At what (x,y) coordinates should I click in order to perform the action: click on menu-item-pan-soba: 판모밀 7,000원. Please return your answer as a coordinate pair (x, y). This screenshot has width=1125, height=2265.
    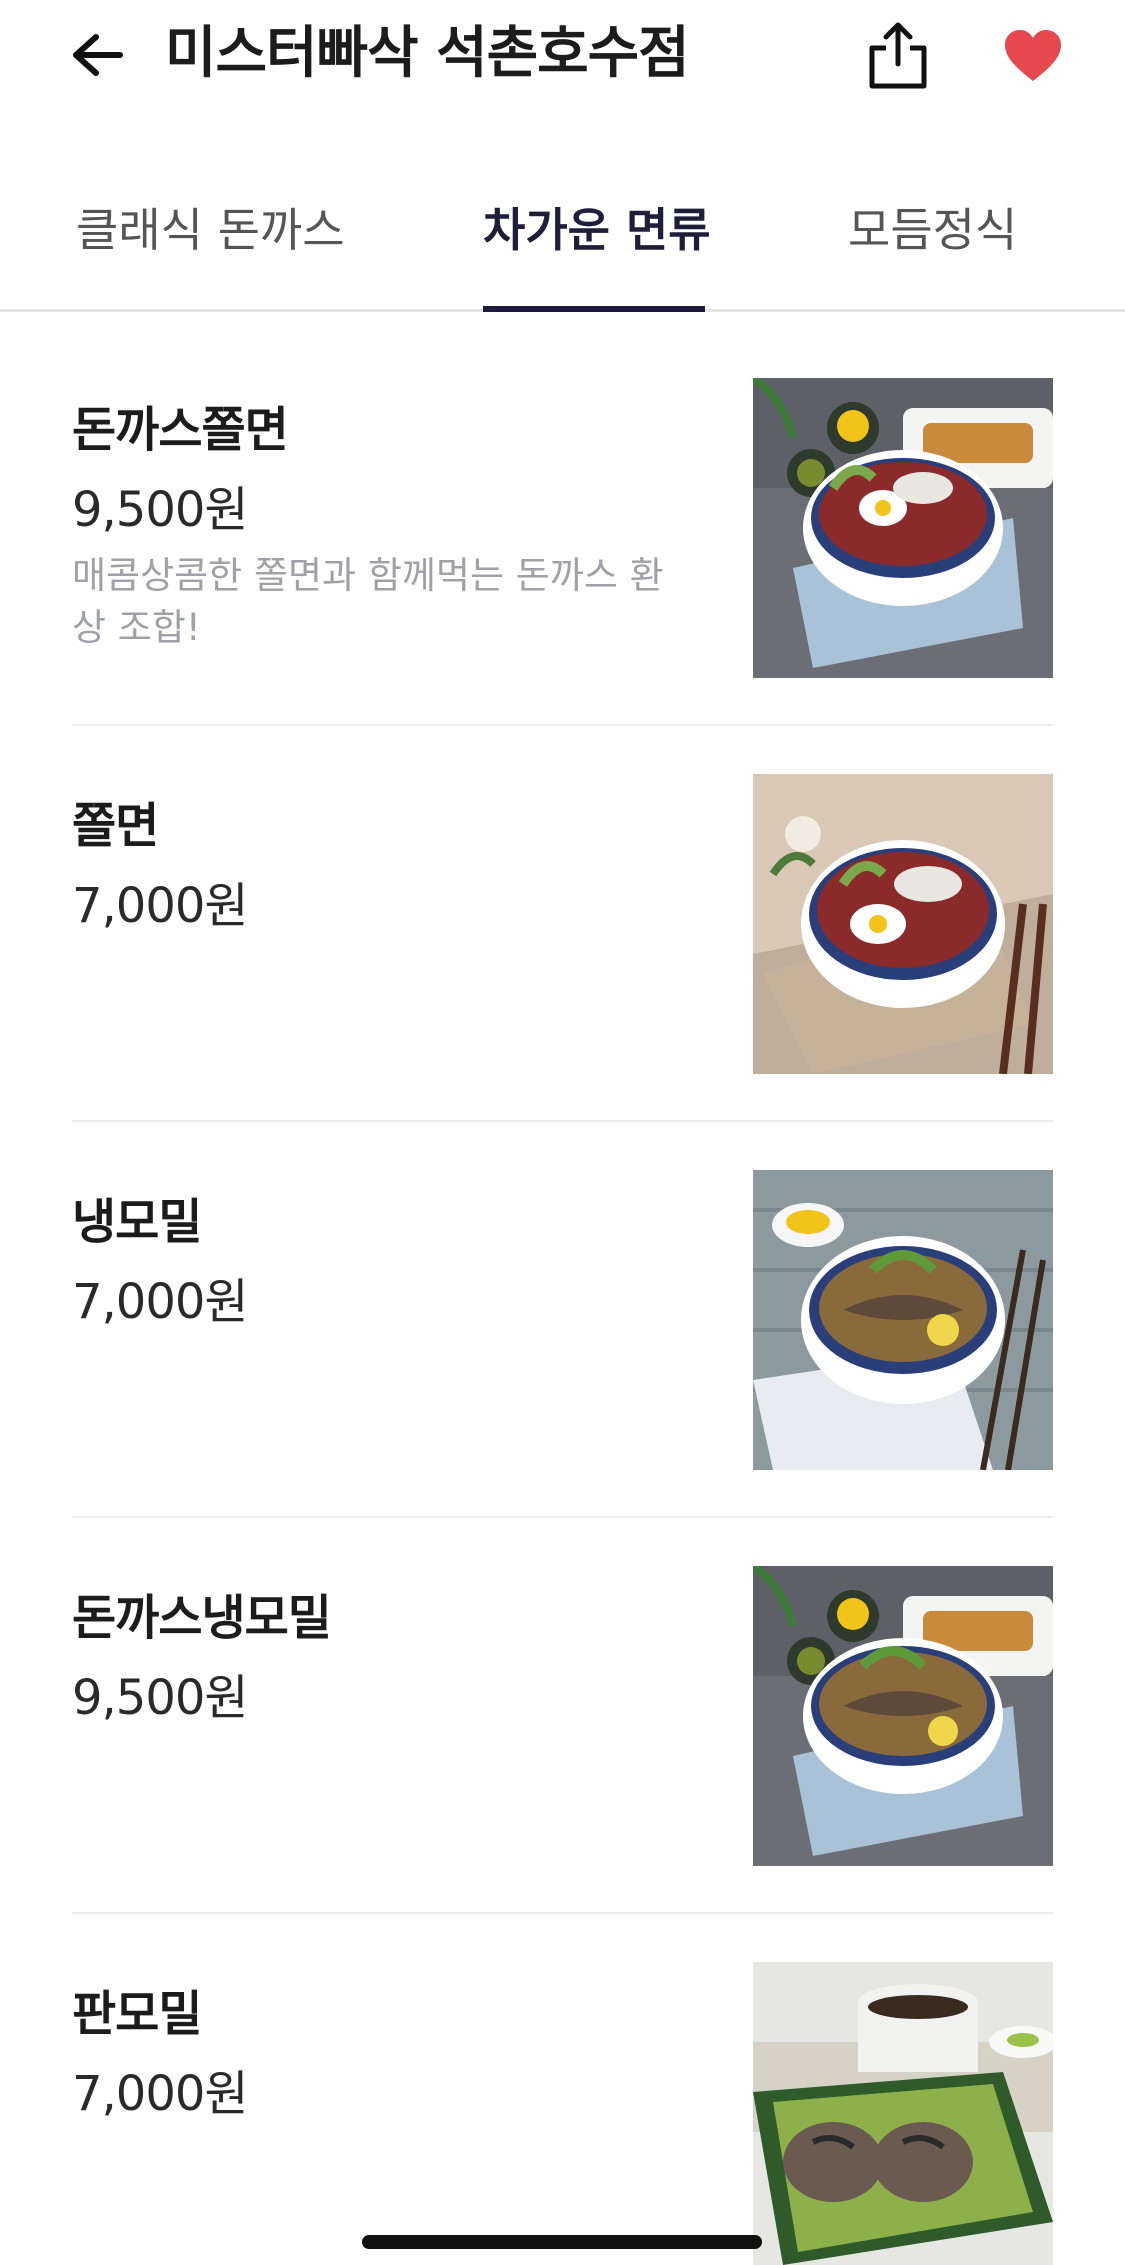
    Looking at the image, I should click on (562, 2113).